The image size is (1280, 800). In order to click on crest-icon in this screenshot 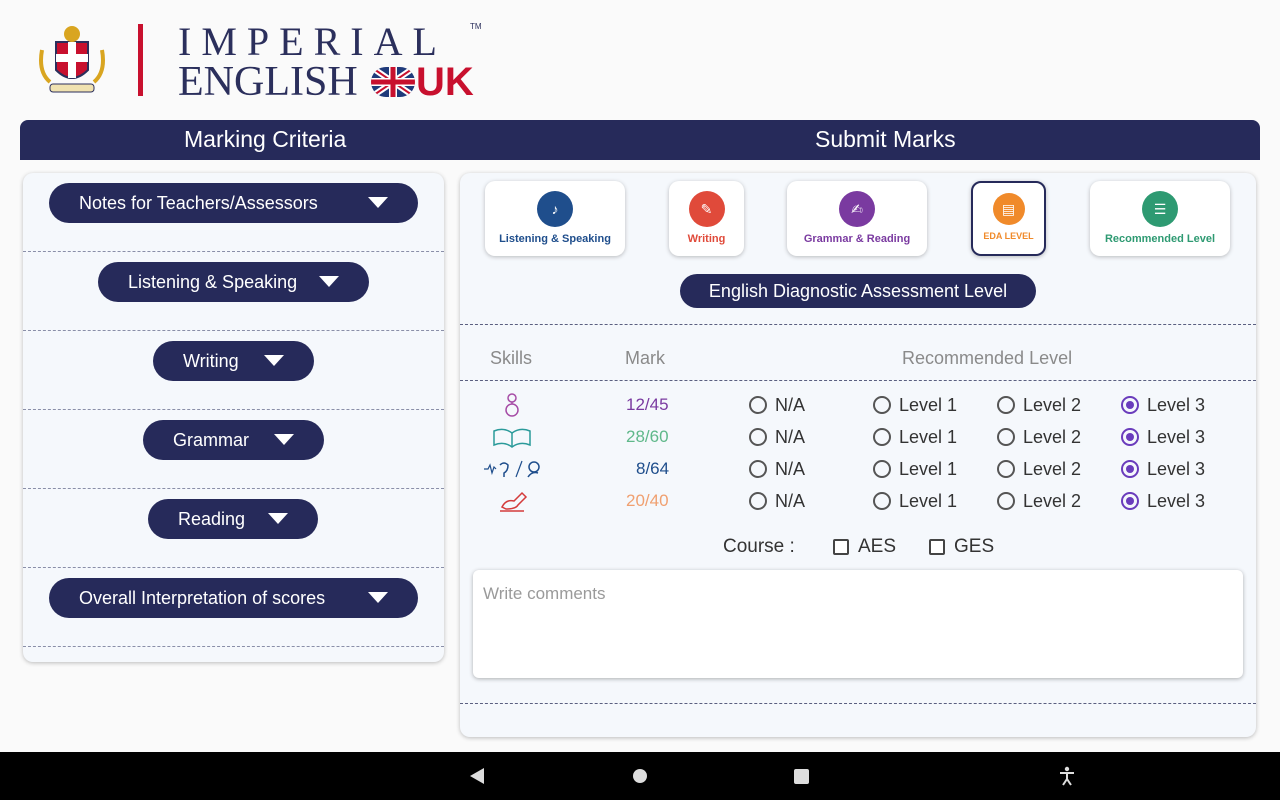, I will do `click(72, 59)`.